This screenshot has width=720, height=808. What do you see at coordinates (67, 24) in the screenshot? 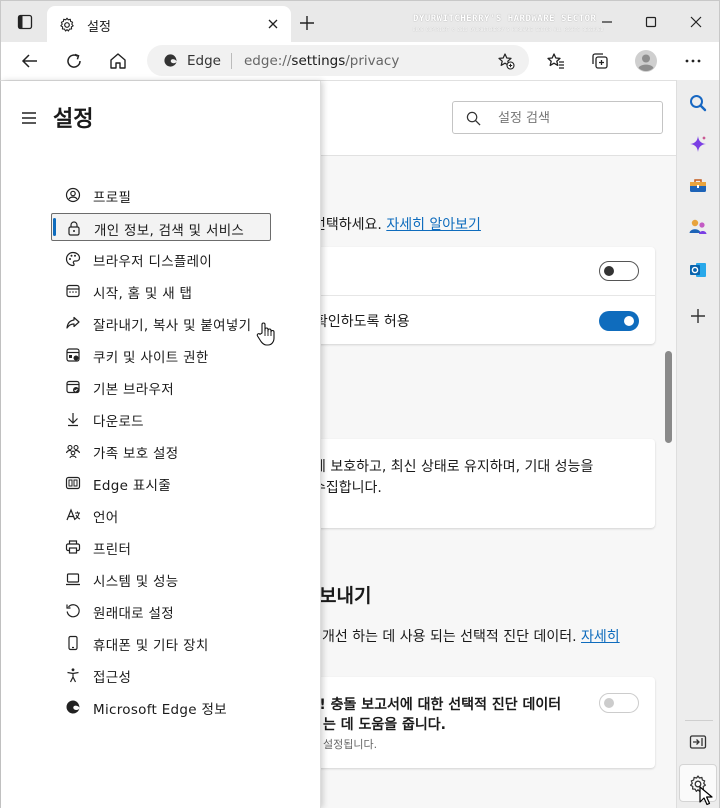
I see `gear-icon` at bounding box center [67, 24].